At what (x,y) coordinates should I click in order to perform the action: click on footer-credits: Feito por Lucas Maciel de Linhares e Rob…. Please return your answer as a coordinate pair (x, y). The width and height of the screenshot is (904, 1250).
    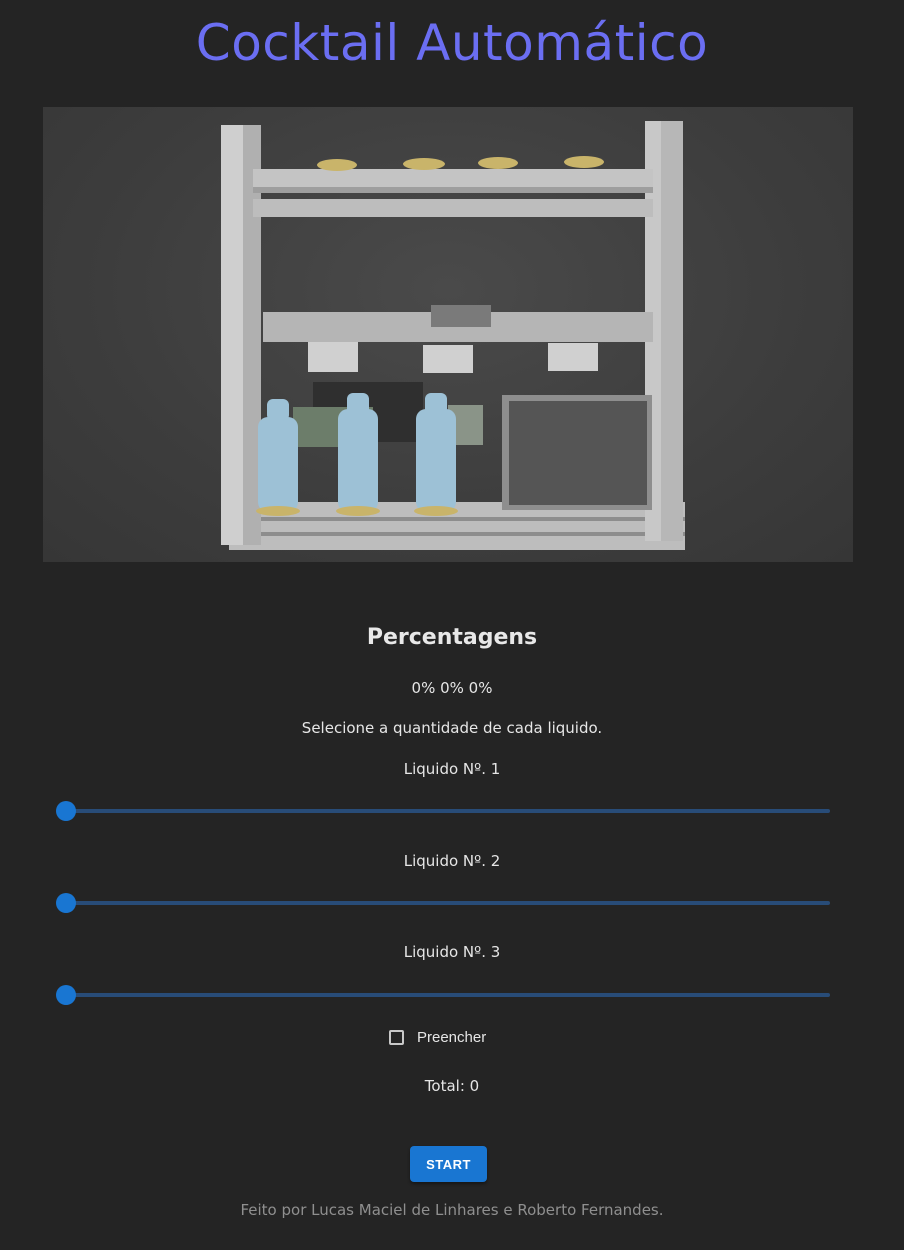
    Looking at the image, I should click on (452, 1210).